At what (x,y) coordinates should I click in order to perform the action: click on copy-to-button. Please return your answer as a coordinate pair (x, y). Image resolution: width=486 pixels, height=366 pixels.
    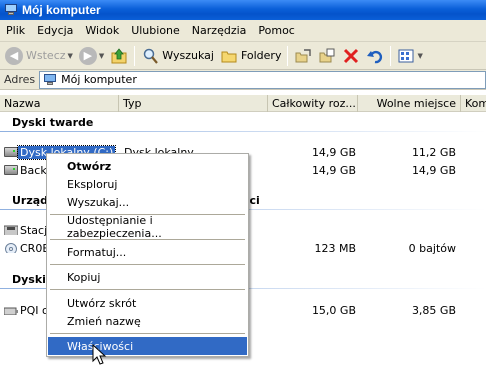
    Looking at the image, I should click on (327, 56).